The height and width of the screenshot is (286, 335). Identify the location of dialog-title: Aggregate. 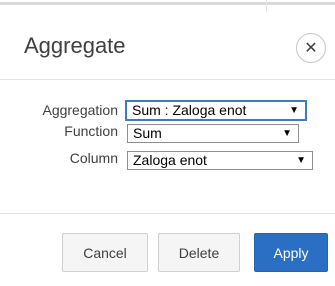
(75, 45).